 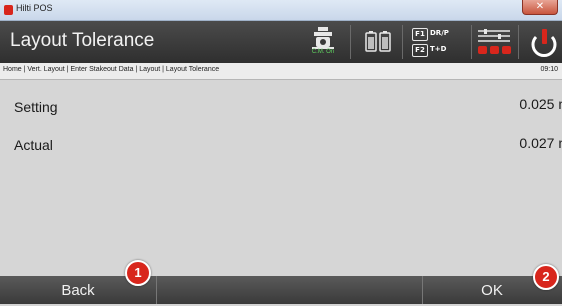 I want to click on window-titlebar: Hilti POS ✕, so click(x=281, y=10).